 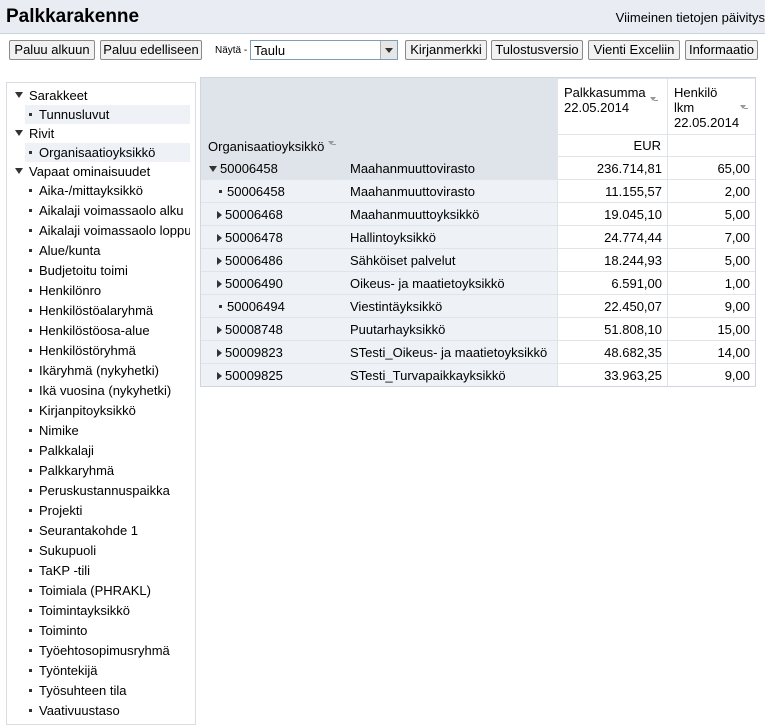 What do you see at coordinates (107, 530) in the screenshot?
I see `sidebar-item: Seurantakohde 1` at bounding box center [107, 530].